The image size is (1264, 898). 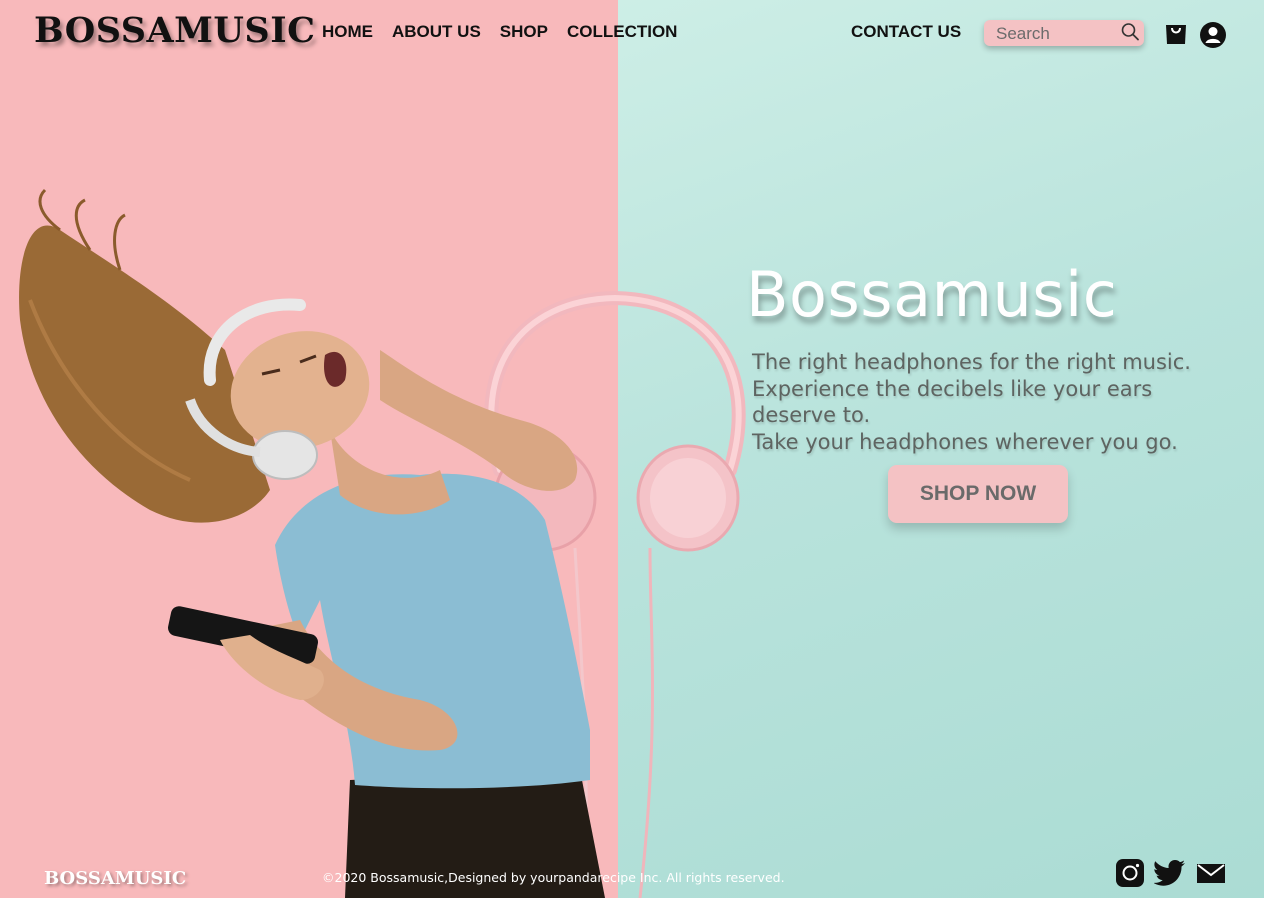 What do you see at coordinates (1176, 34) in the screenshot?
I see `shopping-bag-icon` at bounding box center [1176, 34].